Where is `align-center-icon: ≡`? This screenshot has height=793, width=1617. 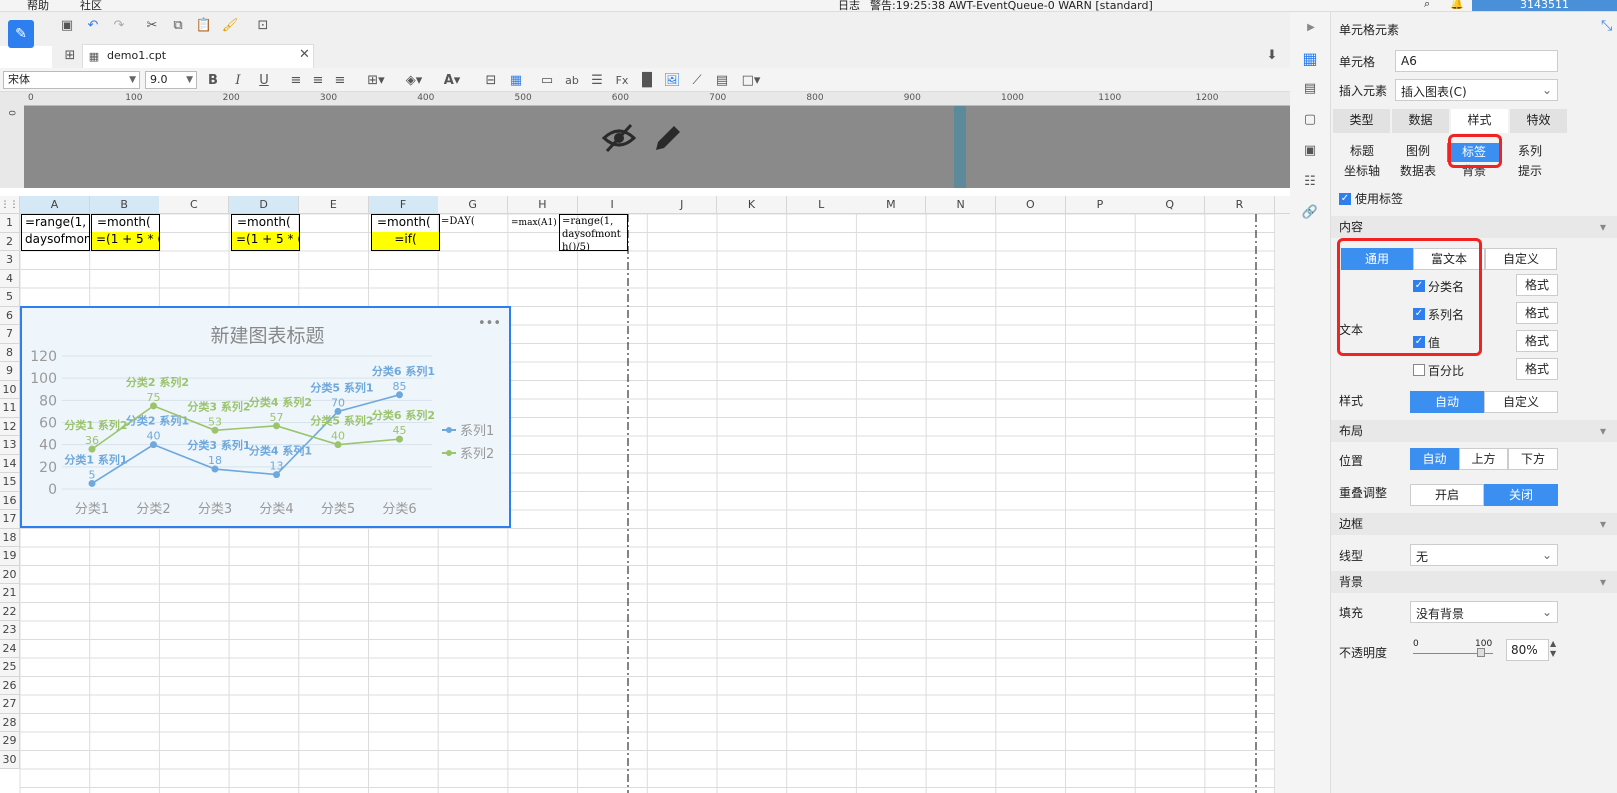
align-center-icon: ≡ is located at coordinates (318, 80).